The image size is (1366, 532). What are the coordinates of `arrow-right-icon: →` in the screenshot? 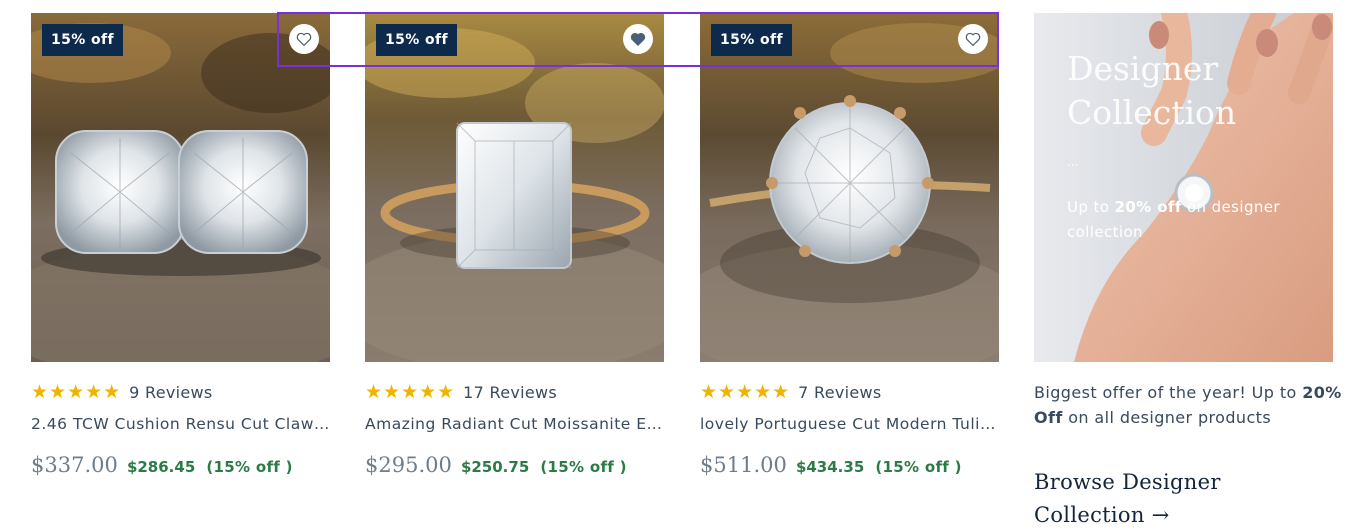 It's located at (1160, 515).